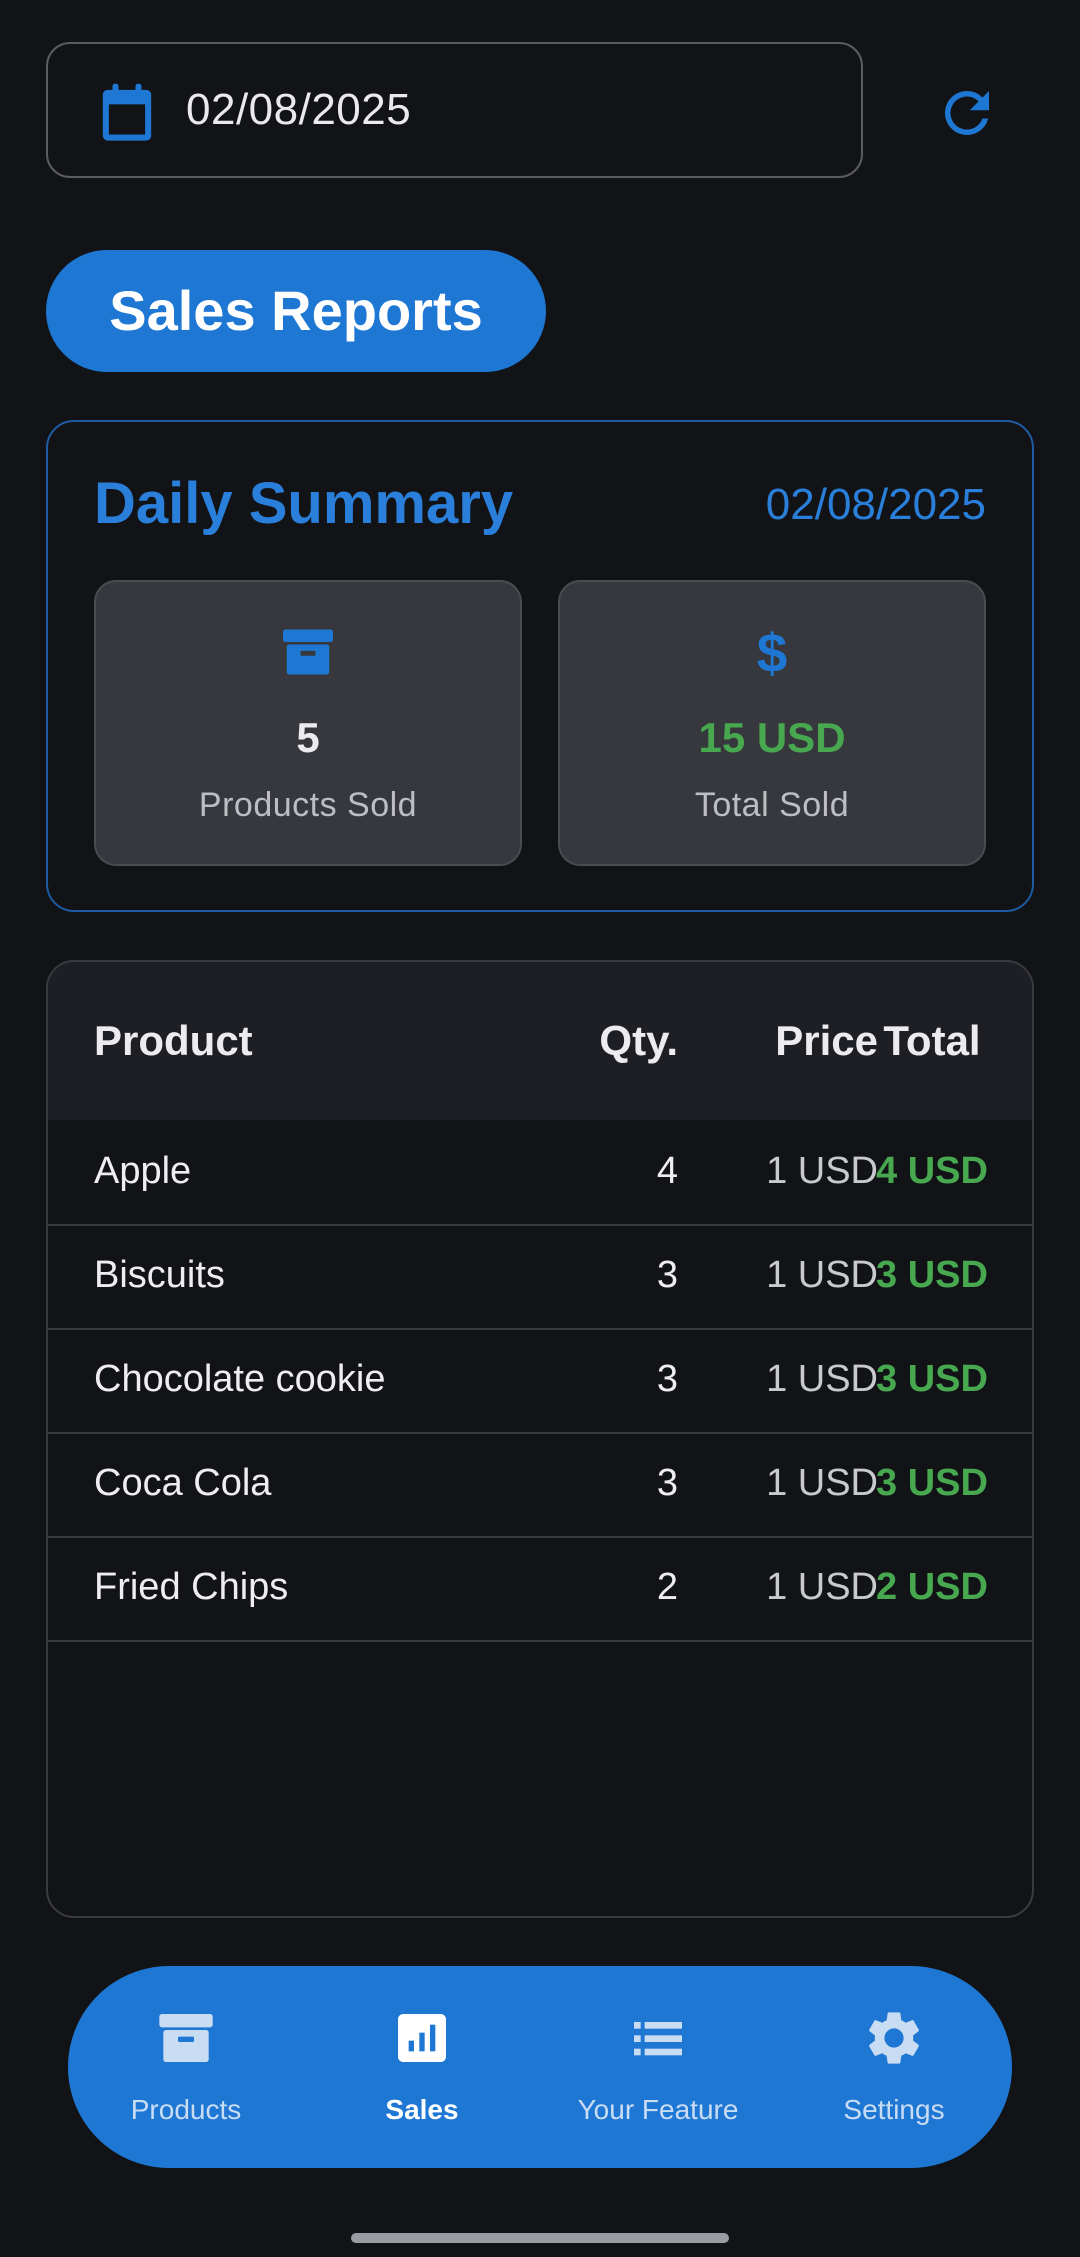 This screenshot has height=2257, width=1080. I want to click on total-sold-stat: $ 15 USD Total Sold, so click(772, 723).